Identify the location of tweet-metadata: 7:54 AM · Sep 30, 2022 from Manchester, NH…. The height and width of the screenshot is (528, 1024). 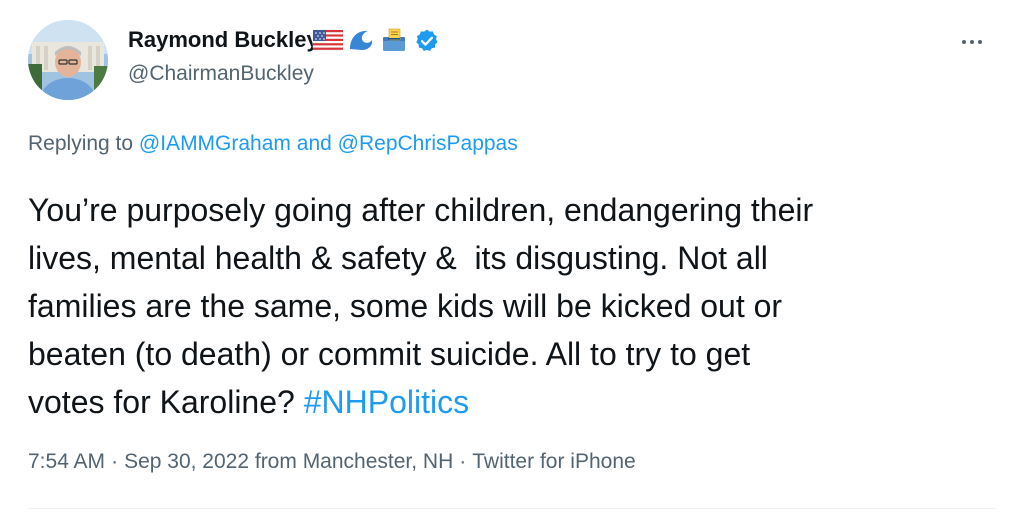
(332, 462).